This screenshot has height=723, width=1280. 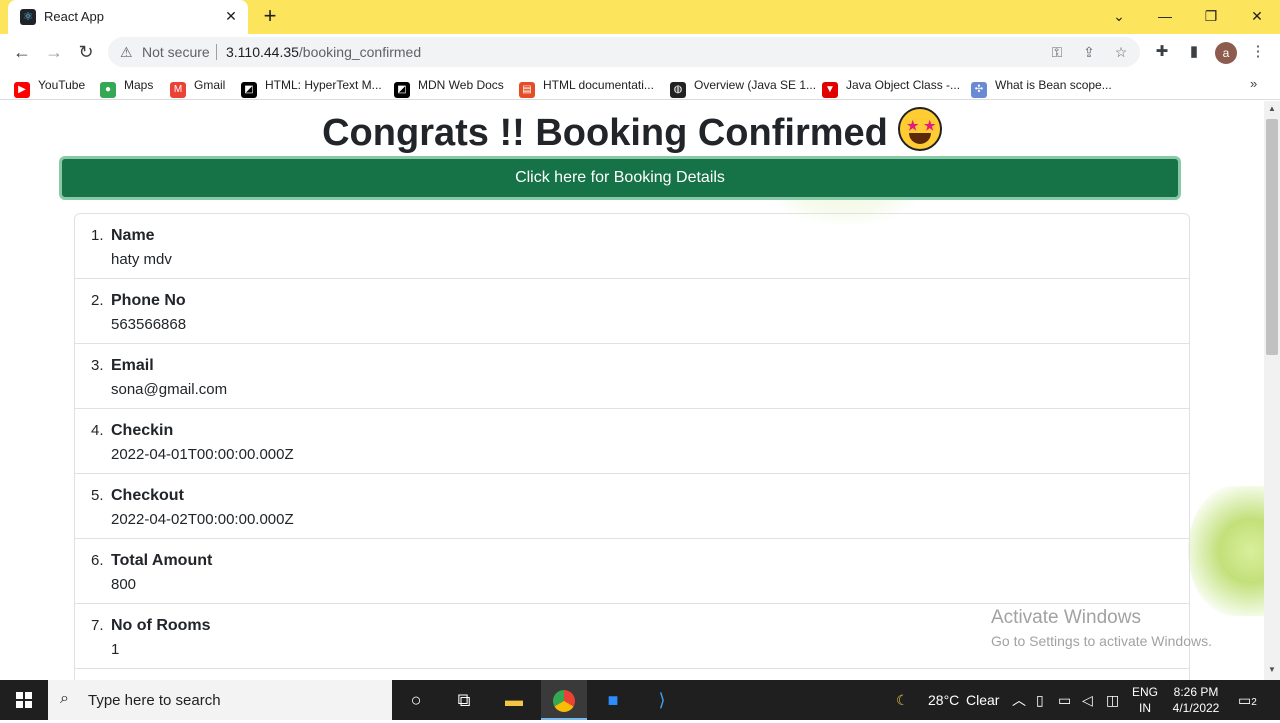 I want to click on avatar: a, so click(x=1226, y=53).